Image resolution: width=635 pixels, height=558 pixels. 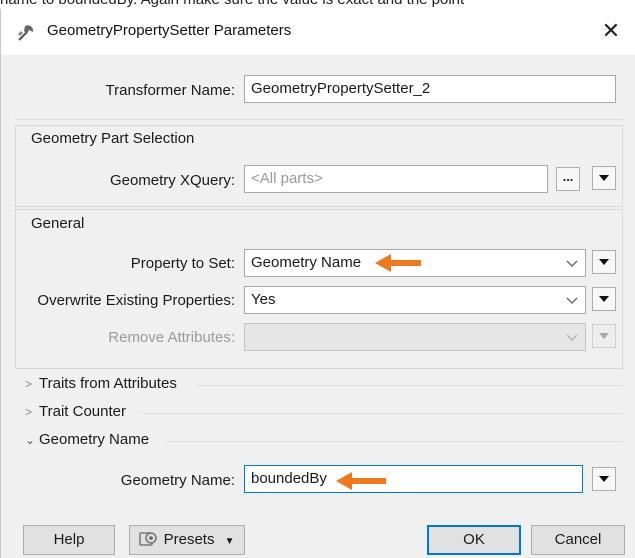 What do you see at coordinates (30, 440) in the screenshot?
I see `chevron-down-icon: ⌄` at bounding box center [30, 440].